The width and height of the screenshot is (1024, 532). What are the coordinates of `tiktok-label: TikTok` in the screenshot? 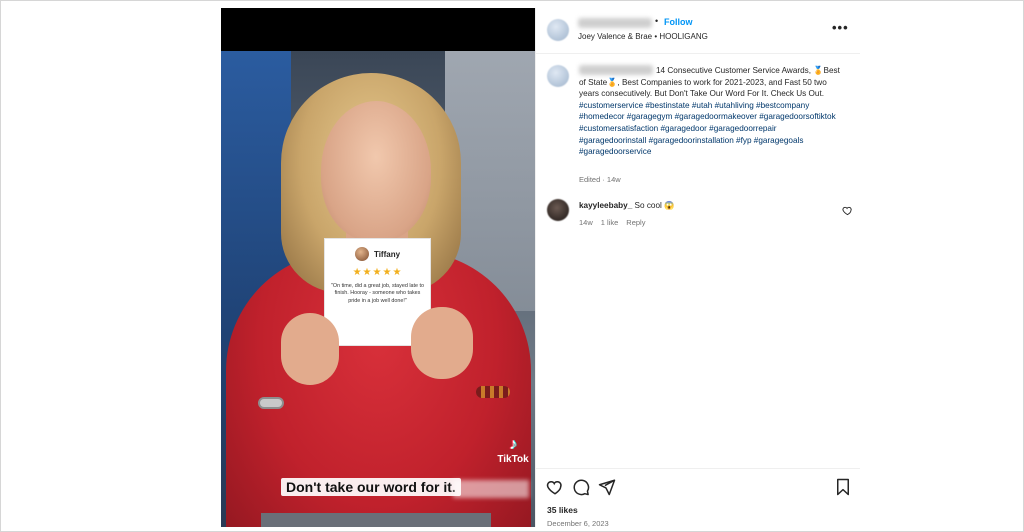 It's located at (513, 459).